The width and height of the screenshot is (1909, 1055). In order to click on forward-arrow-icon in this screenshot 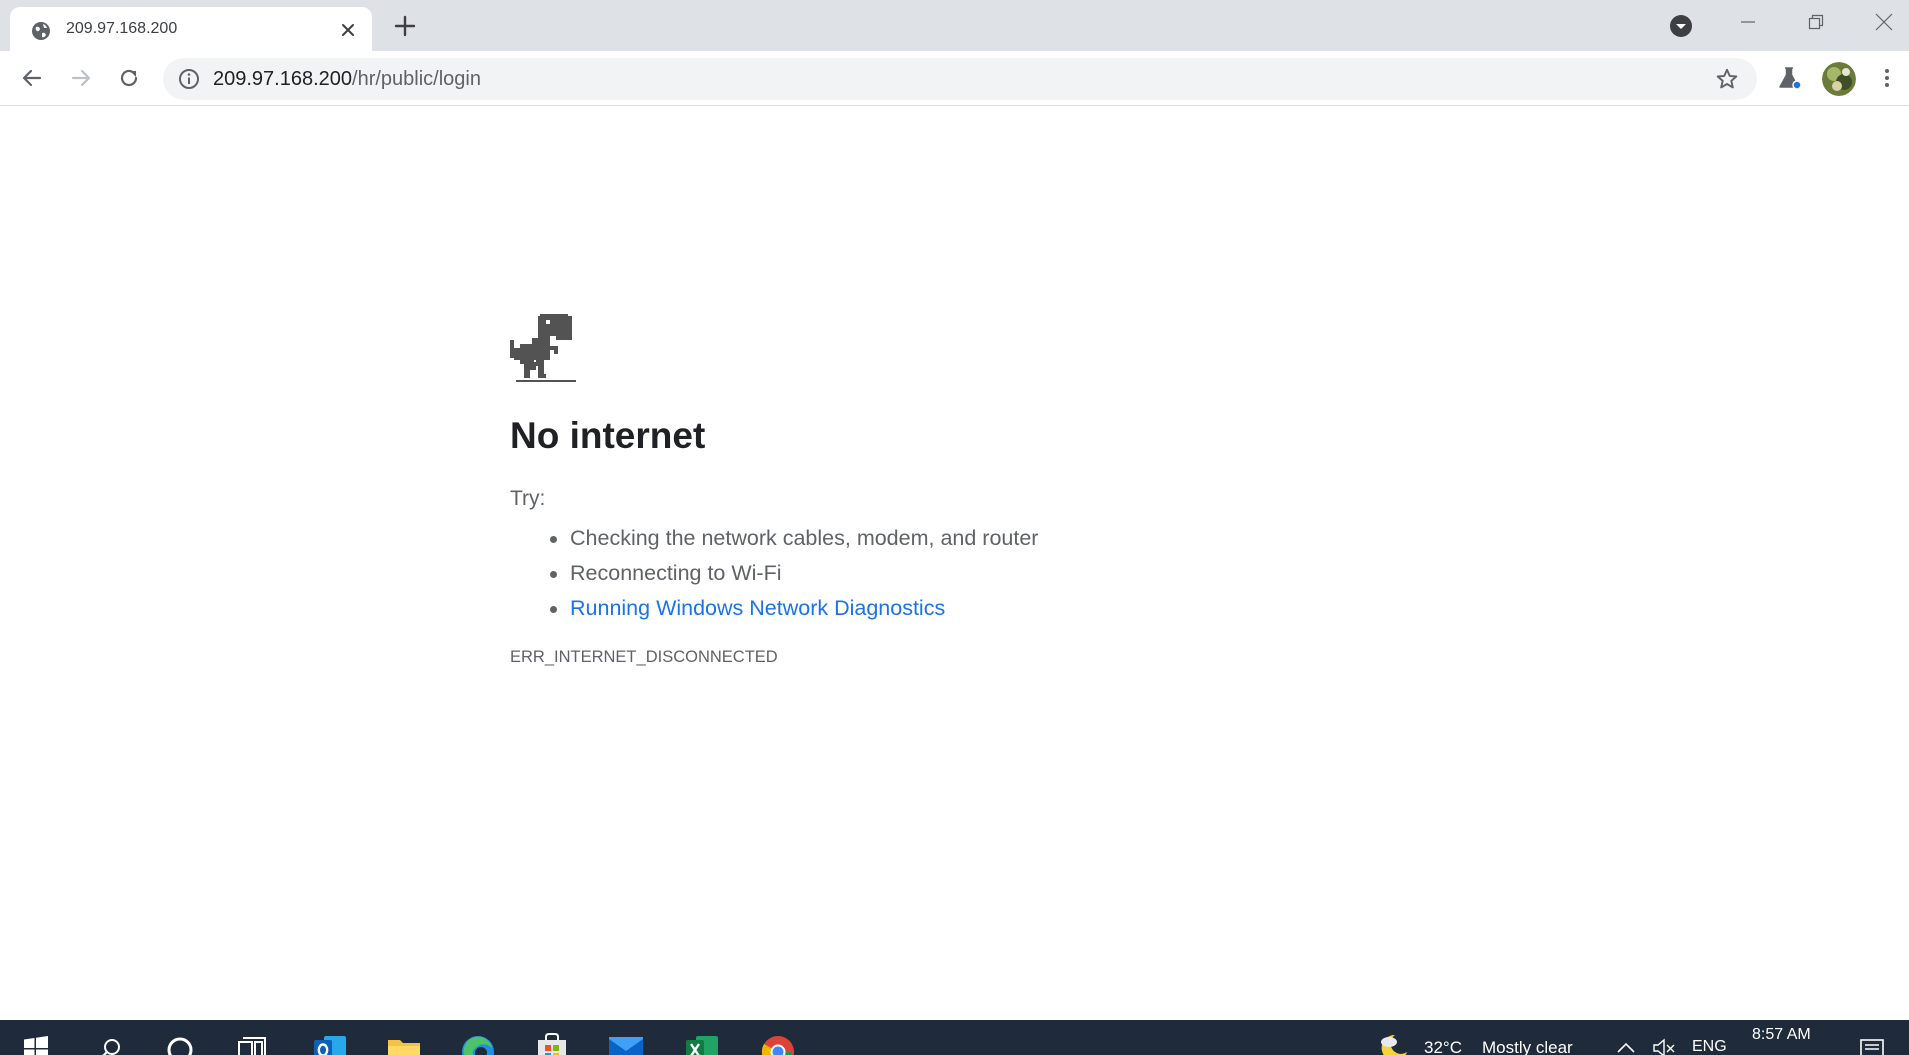, I will do `click(81, 78)`.